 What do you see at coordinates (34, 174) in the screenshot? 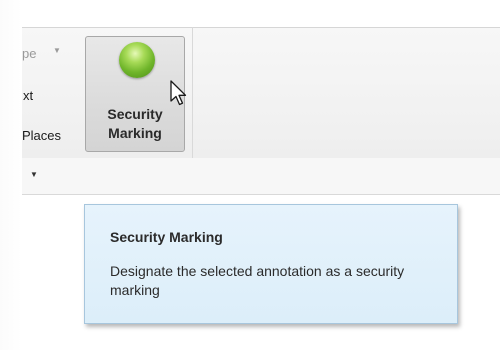
I see `panel-expand-caret-icon: ▼` at bounding box center [34, 174].